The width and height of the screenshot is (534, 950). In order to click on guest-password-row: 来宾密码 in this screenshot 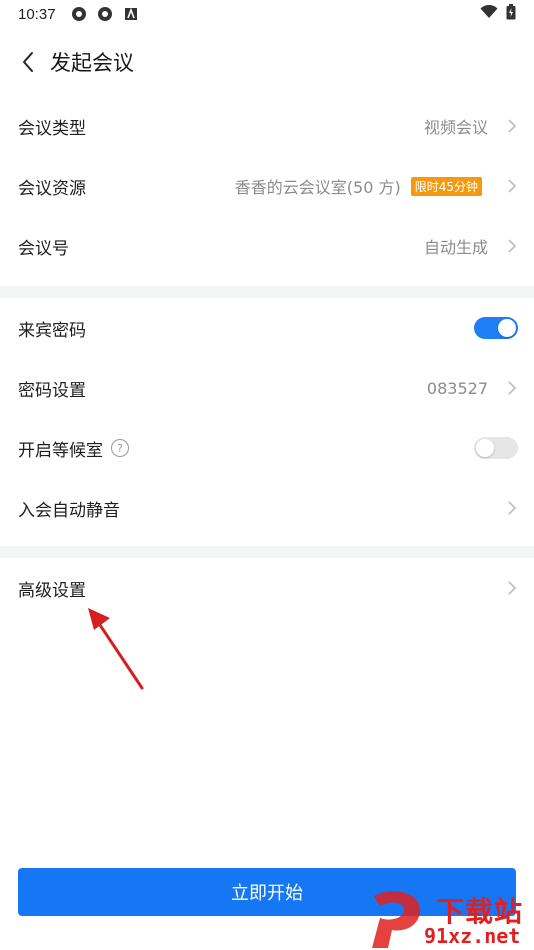, I will do `click(267, 328)`.